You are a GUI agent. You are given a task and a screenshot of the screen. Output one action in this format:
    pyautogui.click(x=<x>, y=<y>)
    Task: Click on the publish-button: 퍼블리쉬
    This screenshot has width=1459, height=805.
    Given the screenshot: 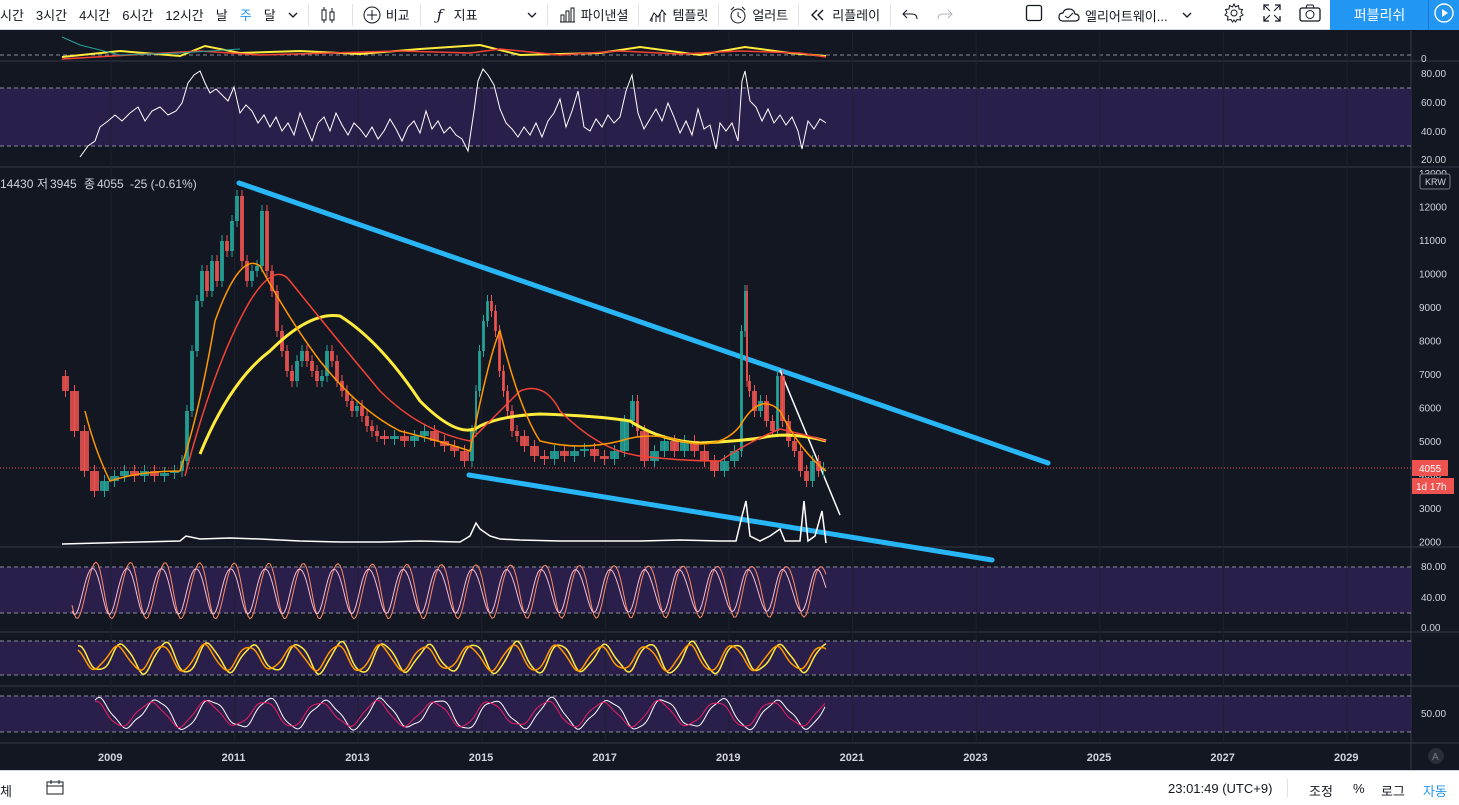 What is the action you would take?
    pyautogui.click(x=1379, y=15)
    